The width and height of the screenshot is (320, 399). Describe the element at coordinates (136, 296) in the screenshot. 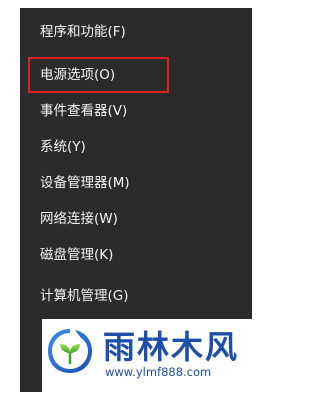

I see `menu-item-computer-management: 计算机管理(G)` at that location.